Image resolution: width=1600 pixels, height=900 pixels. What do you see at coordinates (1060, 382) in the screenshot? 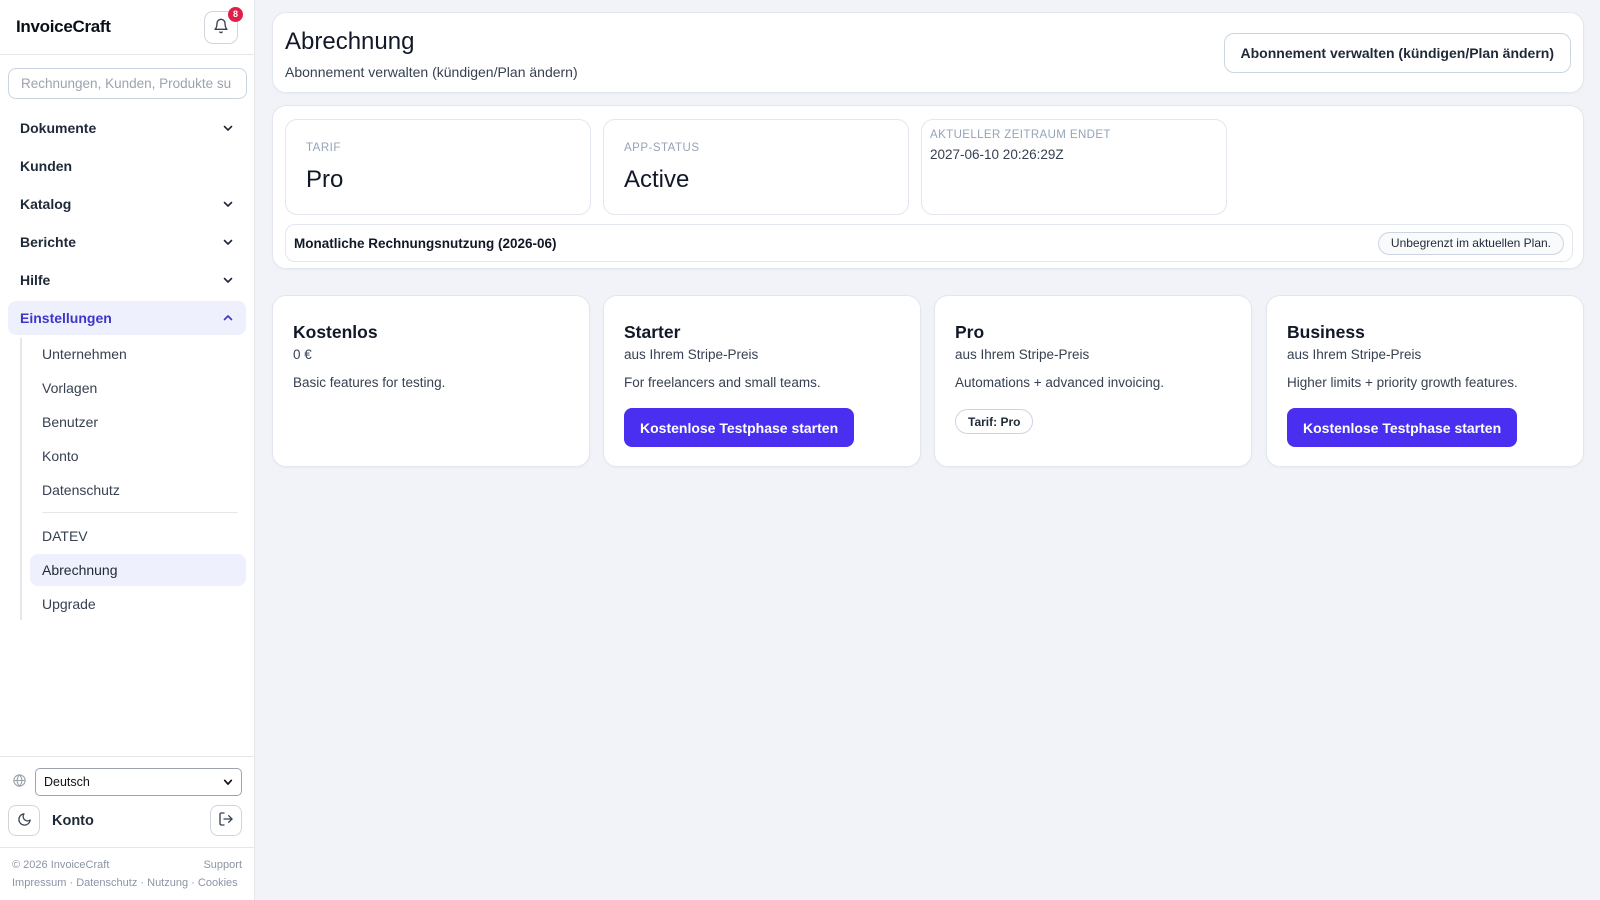
I see `plan-description: Automations + advanced invoicing.` at bounding box center [1060, 382].